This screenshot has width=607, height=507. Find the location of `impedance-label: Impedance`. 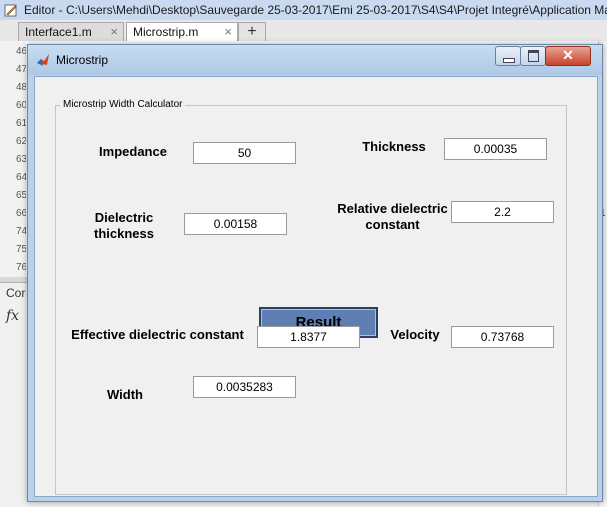

impedance-label: Impedance is located at coordinates (133, 151).